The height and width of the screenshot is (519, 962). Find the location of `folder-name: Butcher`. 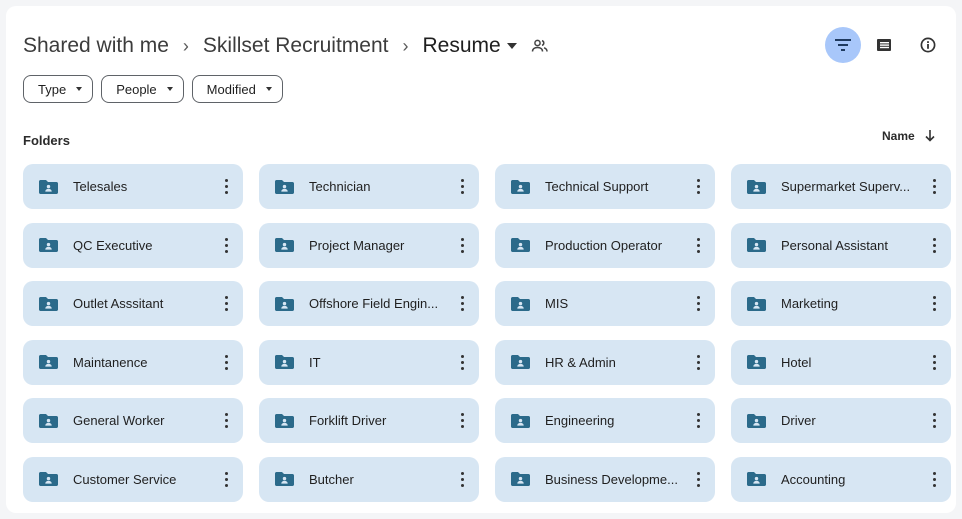

folder-name: Butcher is located at coordinates (331, 479).